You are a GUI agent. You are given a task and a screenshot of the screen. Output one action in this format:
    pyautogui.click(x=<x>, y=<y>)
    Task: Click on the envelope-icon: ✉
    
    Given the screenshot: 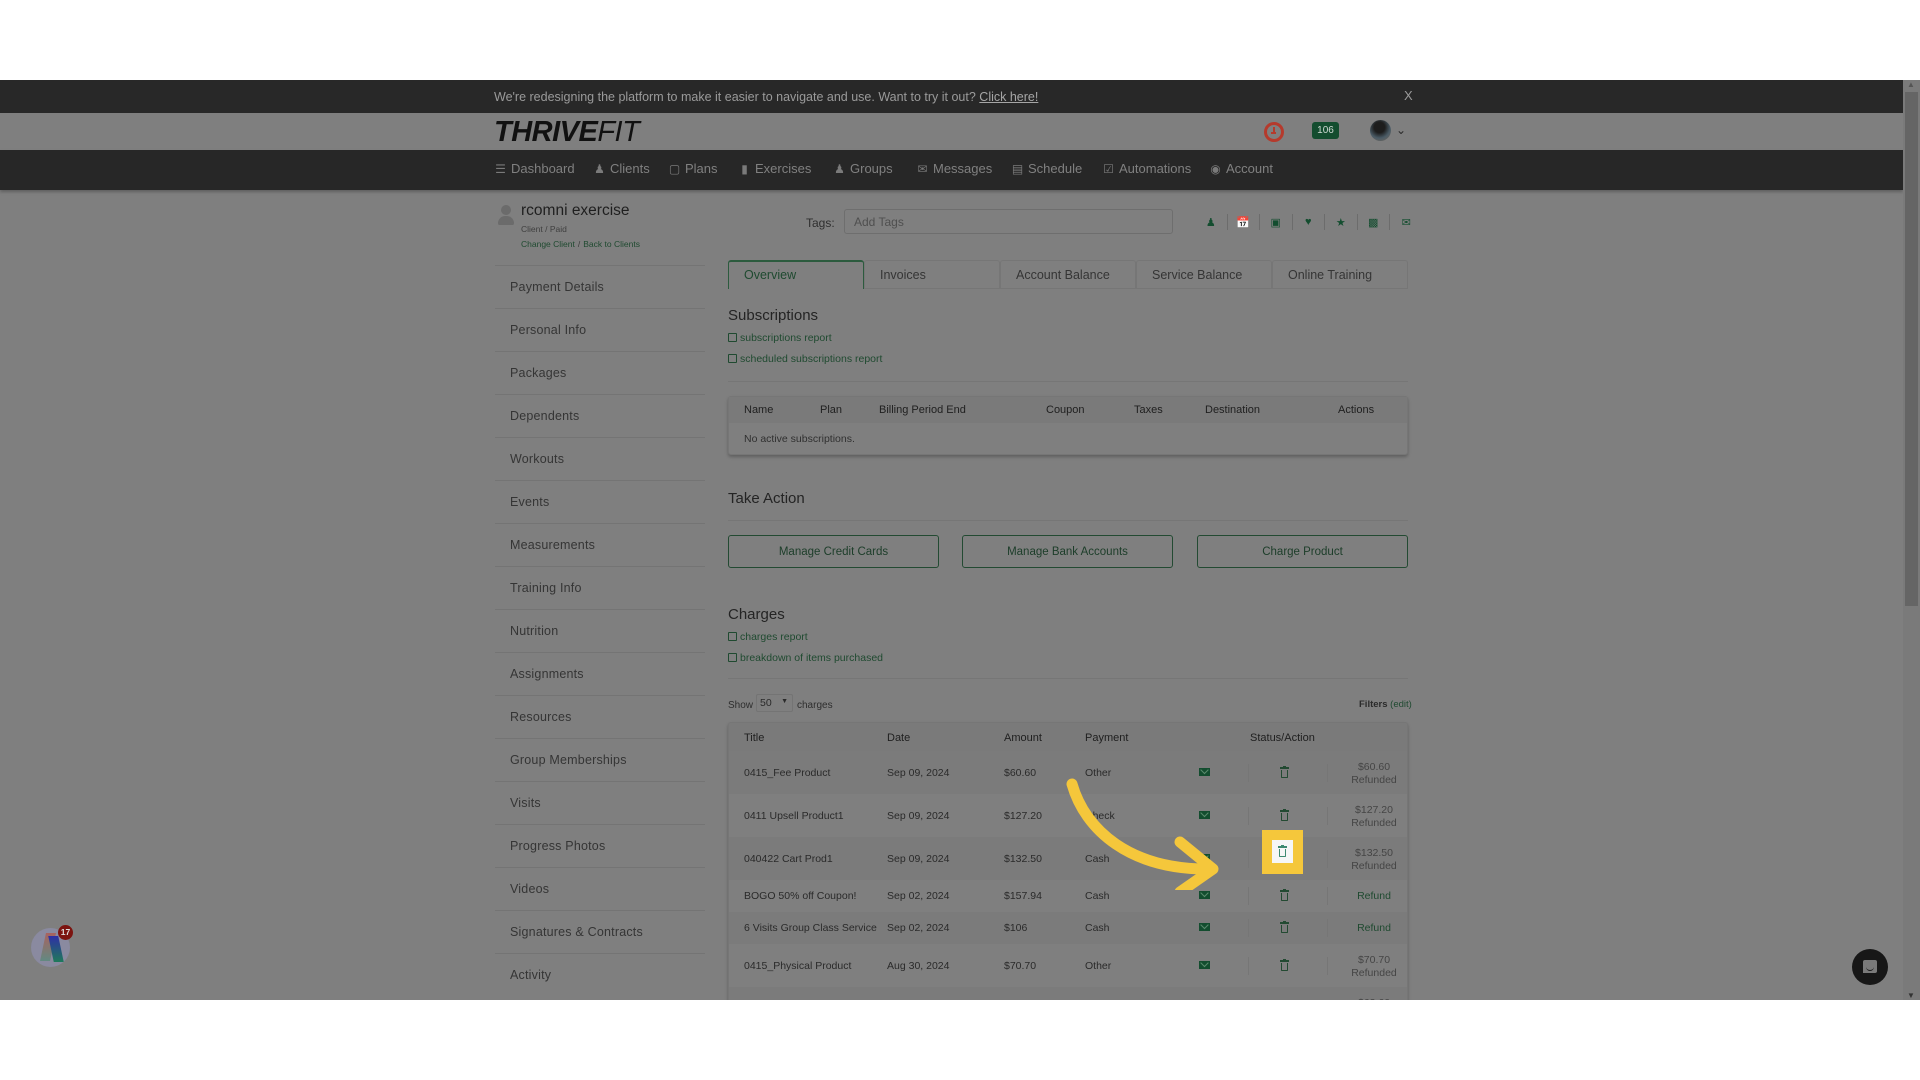 What is the action you would take?
    pyautogui.click(x=1406, y=222)
    